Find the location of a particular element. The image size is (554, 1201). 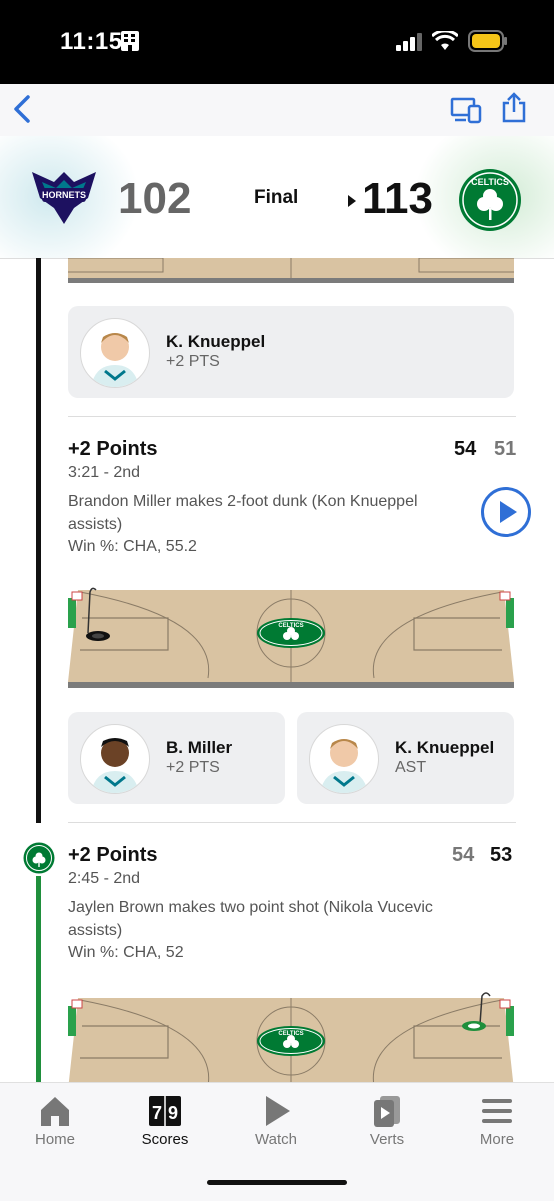

win-probability: Win %: CHA, 55.2 is located at coordinates (132, 546).